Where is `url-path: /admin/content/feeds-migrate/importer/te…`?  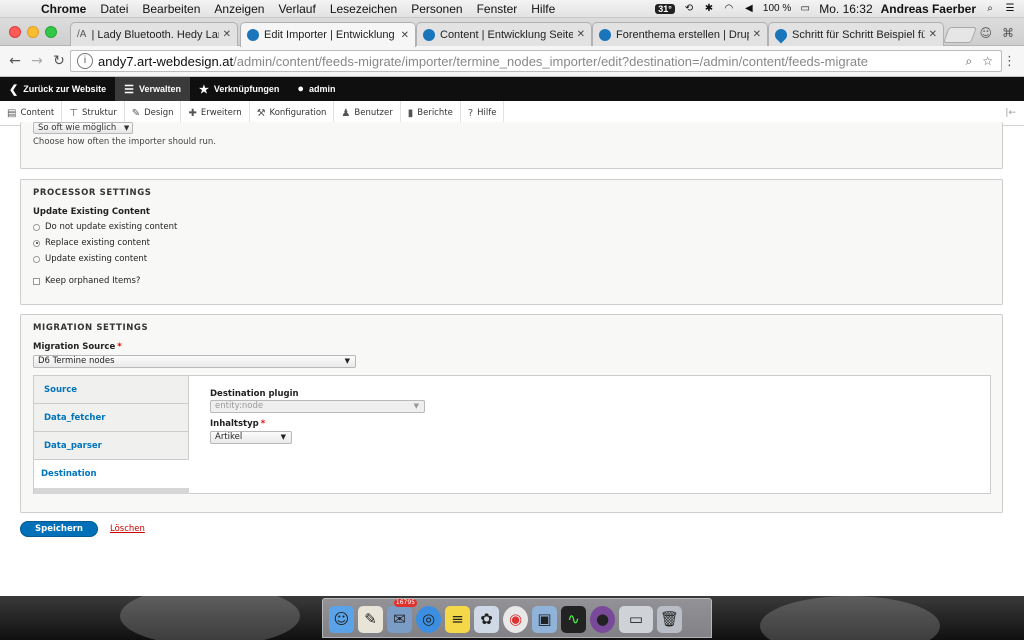
url-path: /admin/content/feeds-migrate/importer/te… is located at coordinates (550, 61).